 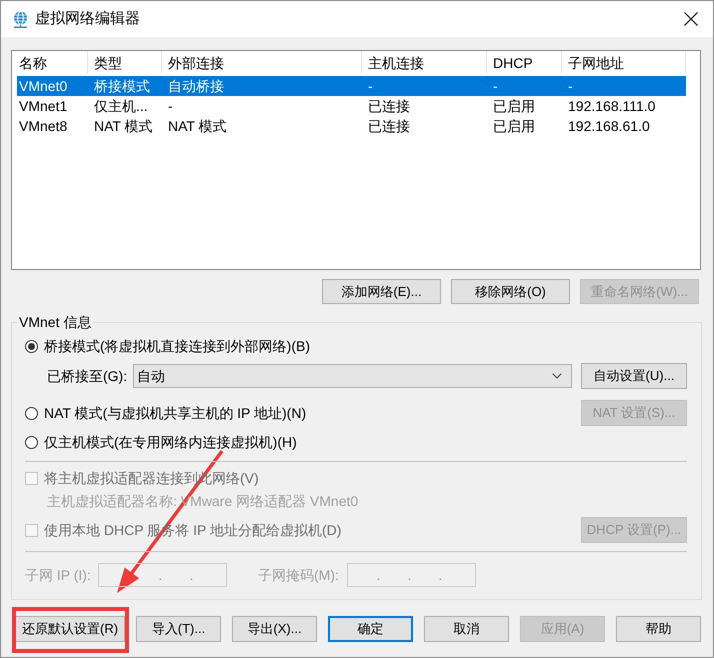 I want to click on column-header: 子网地址, so click(x=624, y=62).